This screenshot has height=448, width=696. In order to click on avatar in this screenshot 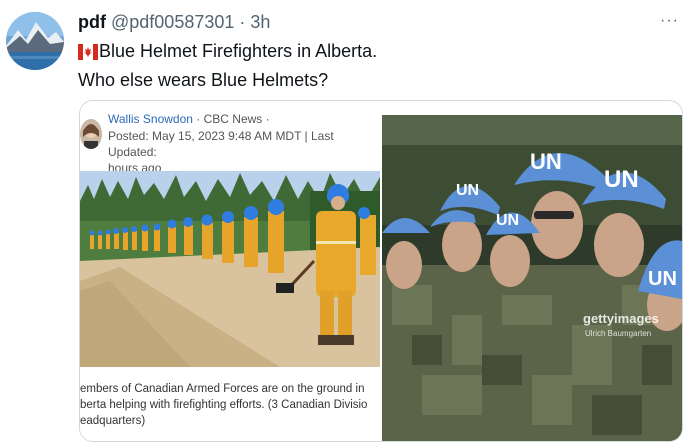, I will do `click(35, 41)`.